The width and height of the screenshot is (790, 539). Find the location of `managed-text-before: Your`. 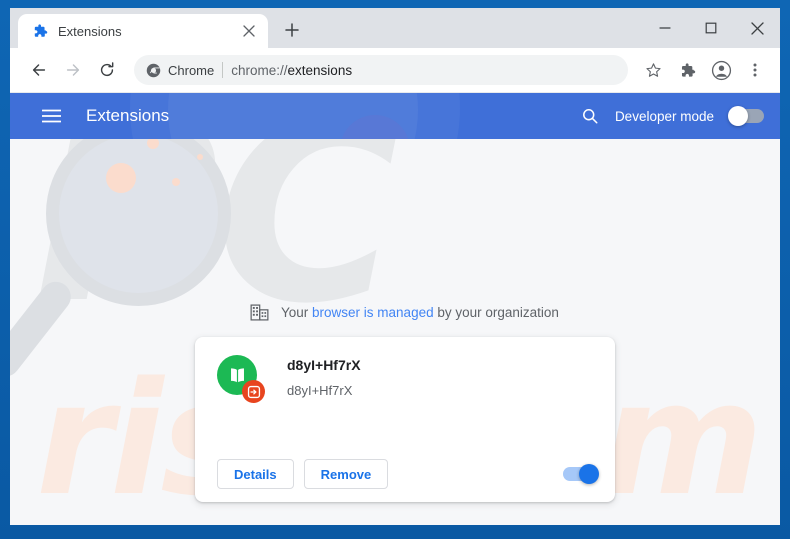

managed-text-before: Your is located at coordinates (297, 312).